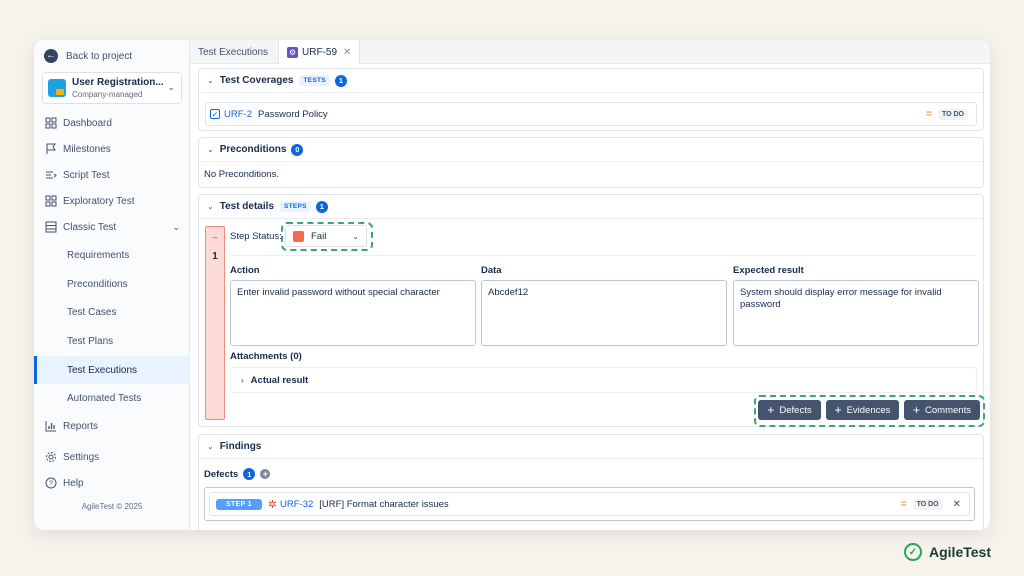 Image resolution: width=1024 pixels, height=576 pixels. I want to click on preconditions-panel: ⌄ Preconditions 0 No Preconditions., so click(591, 162).